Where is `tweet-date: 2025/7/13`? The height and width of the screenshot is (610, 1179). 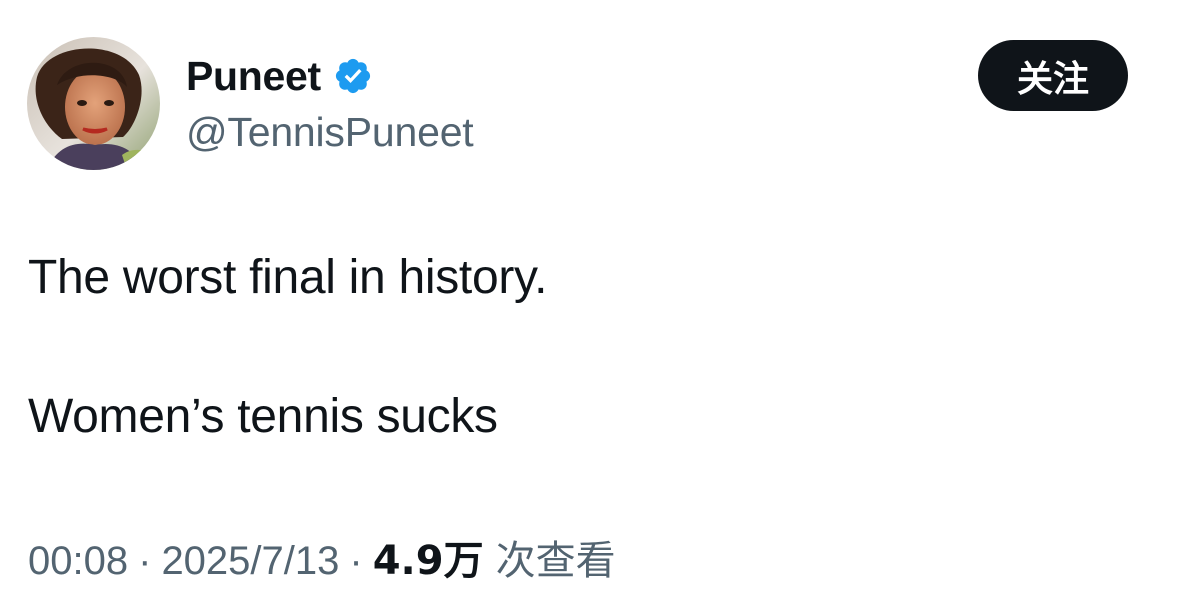
tweet-date: 2025/7/13 is located at coordinates (250, 561).